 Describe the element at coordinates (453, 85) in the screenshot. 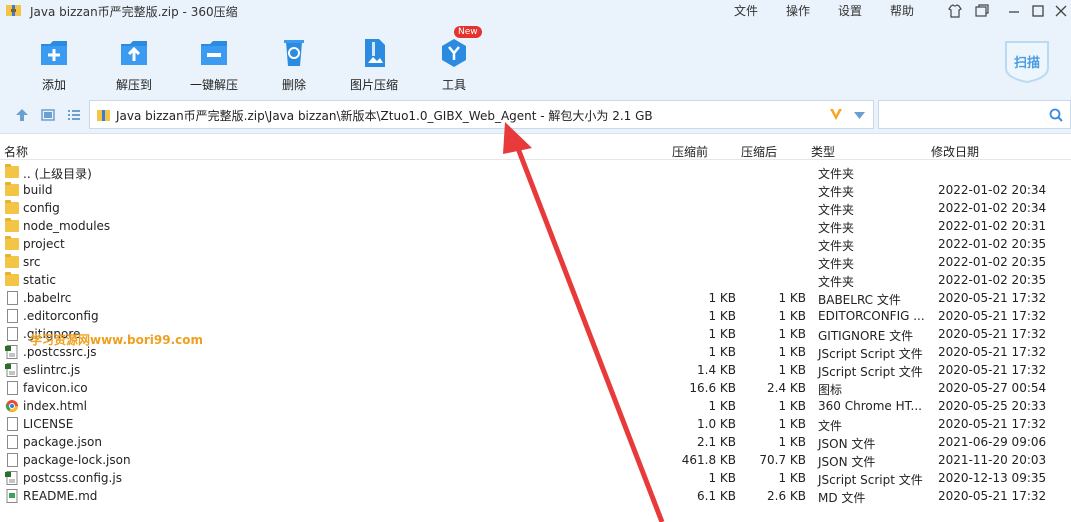

I see `tools-label: 工具` at that location.